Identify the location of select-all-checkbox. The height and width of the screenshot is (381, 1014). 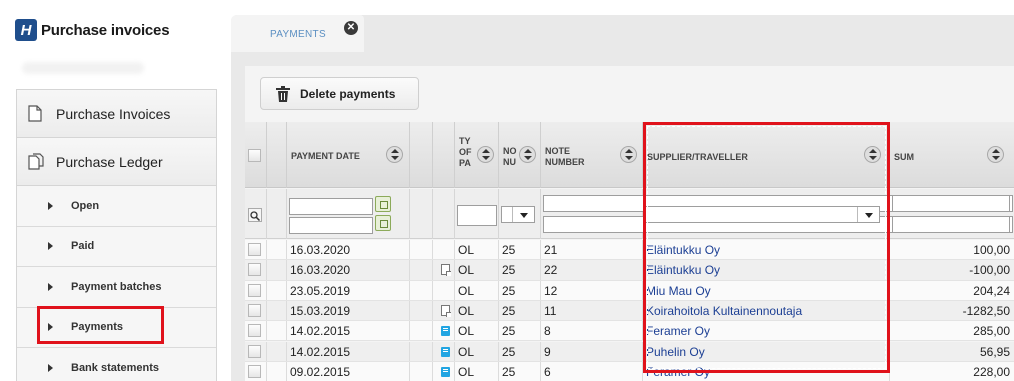
(254, 155).